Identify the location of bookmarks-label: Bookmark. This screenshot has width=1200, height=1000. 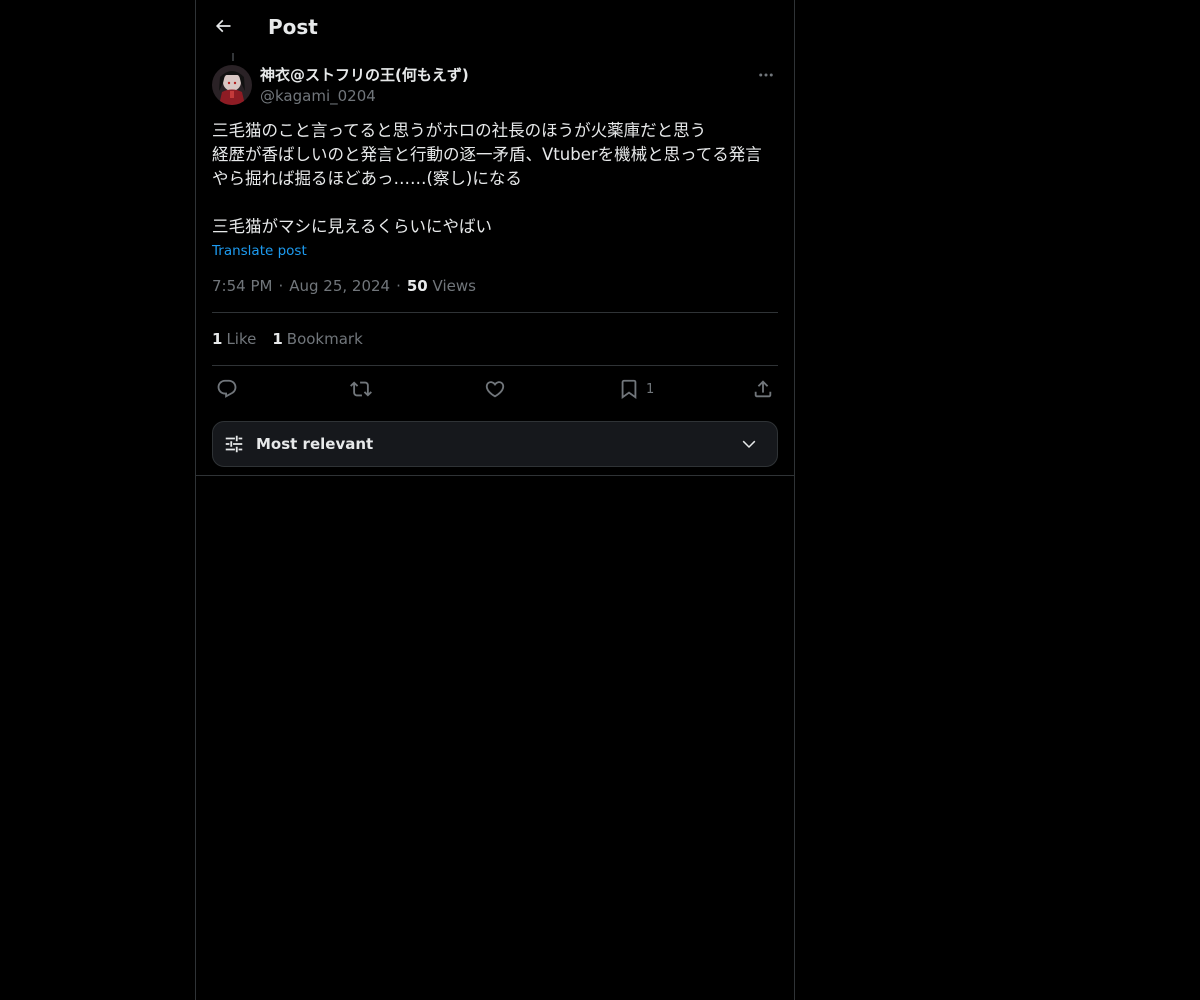
(324, 339).